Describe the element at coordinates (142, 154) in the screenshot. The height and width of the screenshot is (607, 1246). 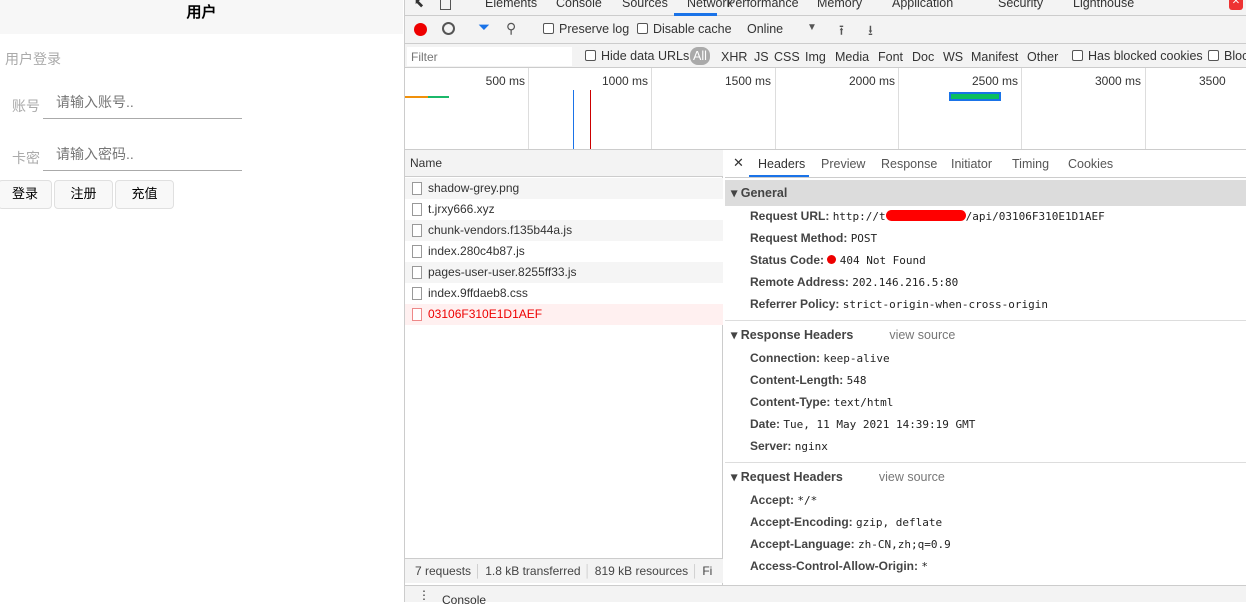
I see `password-input` at that location.